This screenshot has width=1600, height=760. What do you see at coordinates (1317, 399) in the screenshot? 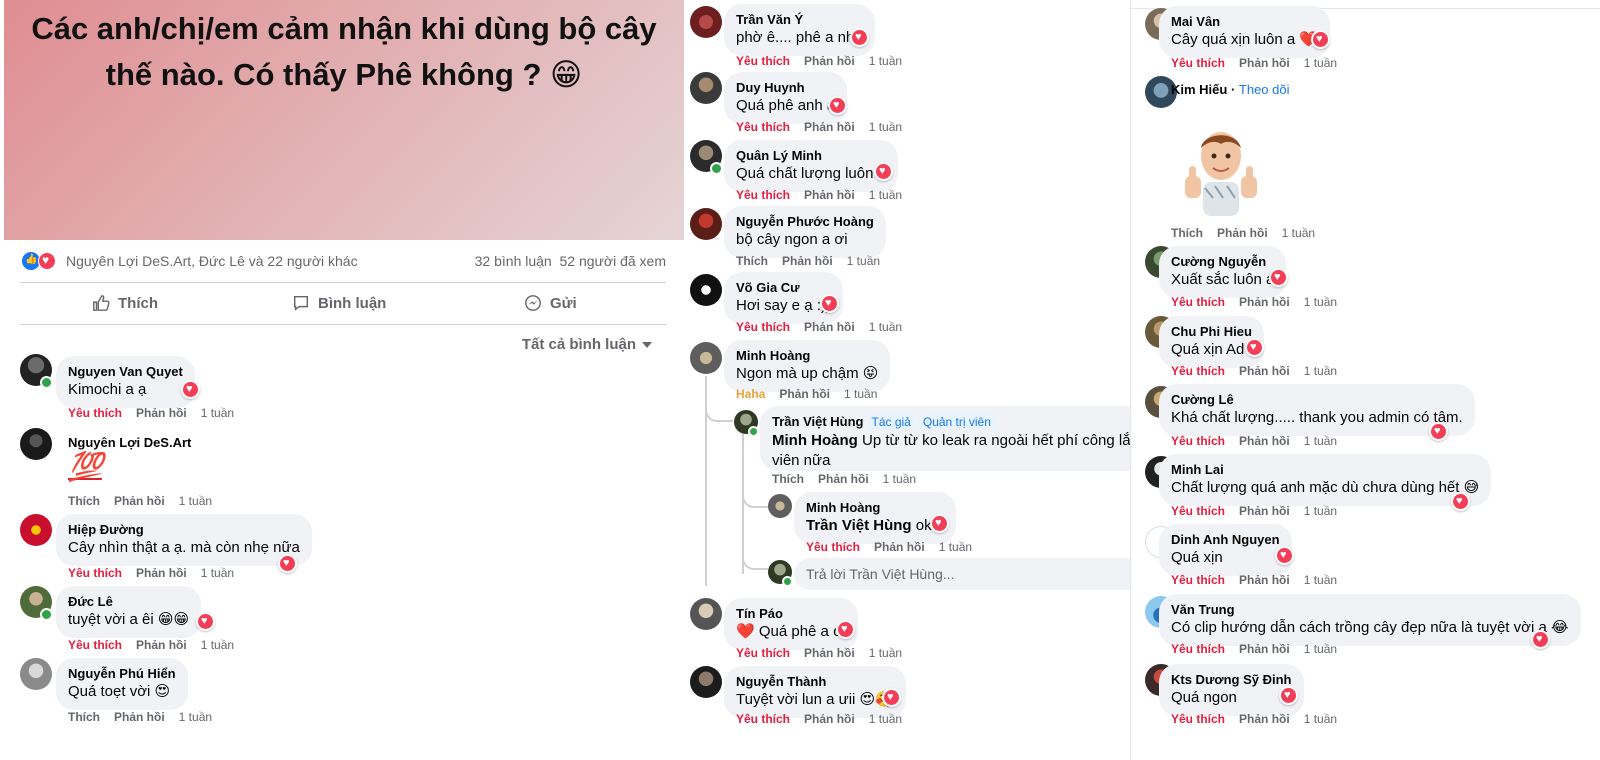
I see `comment-author: Cường Lê` at bounding box center [1317, 399].